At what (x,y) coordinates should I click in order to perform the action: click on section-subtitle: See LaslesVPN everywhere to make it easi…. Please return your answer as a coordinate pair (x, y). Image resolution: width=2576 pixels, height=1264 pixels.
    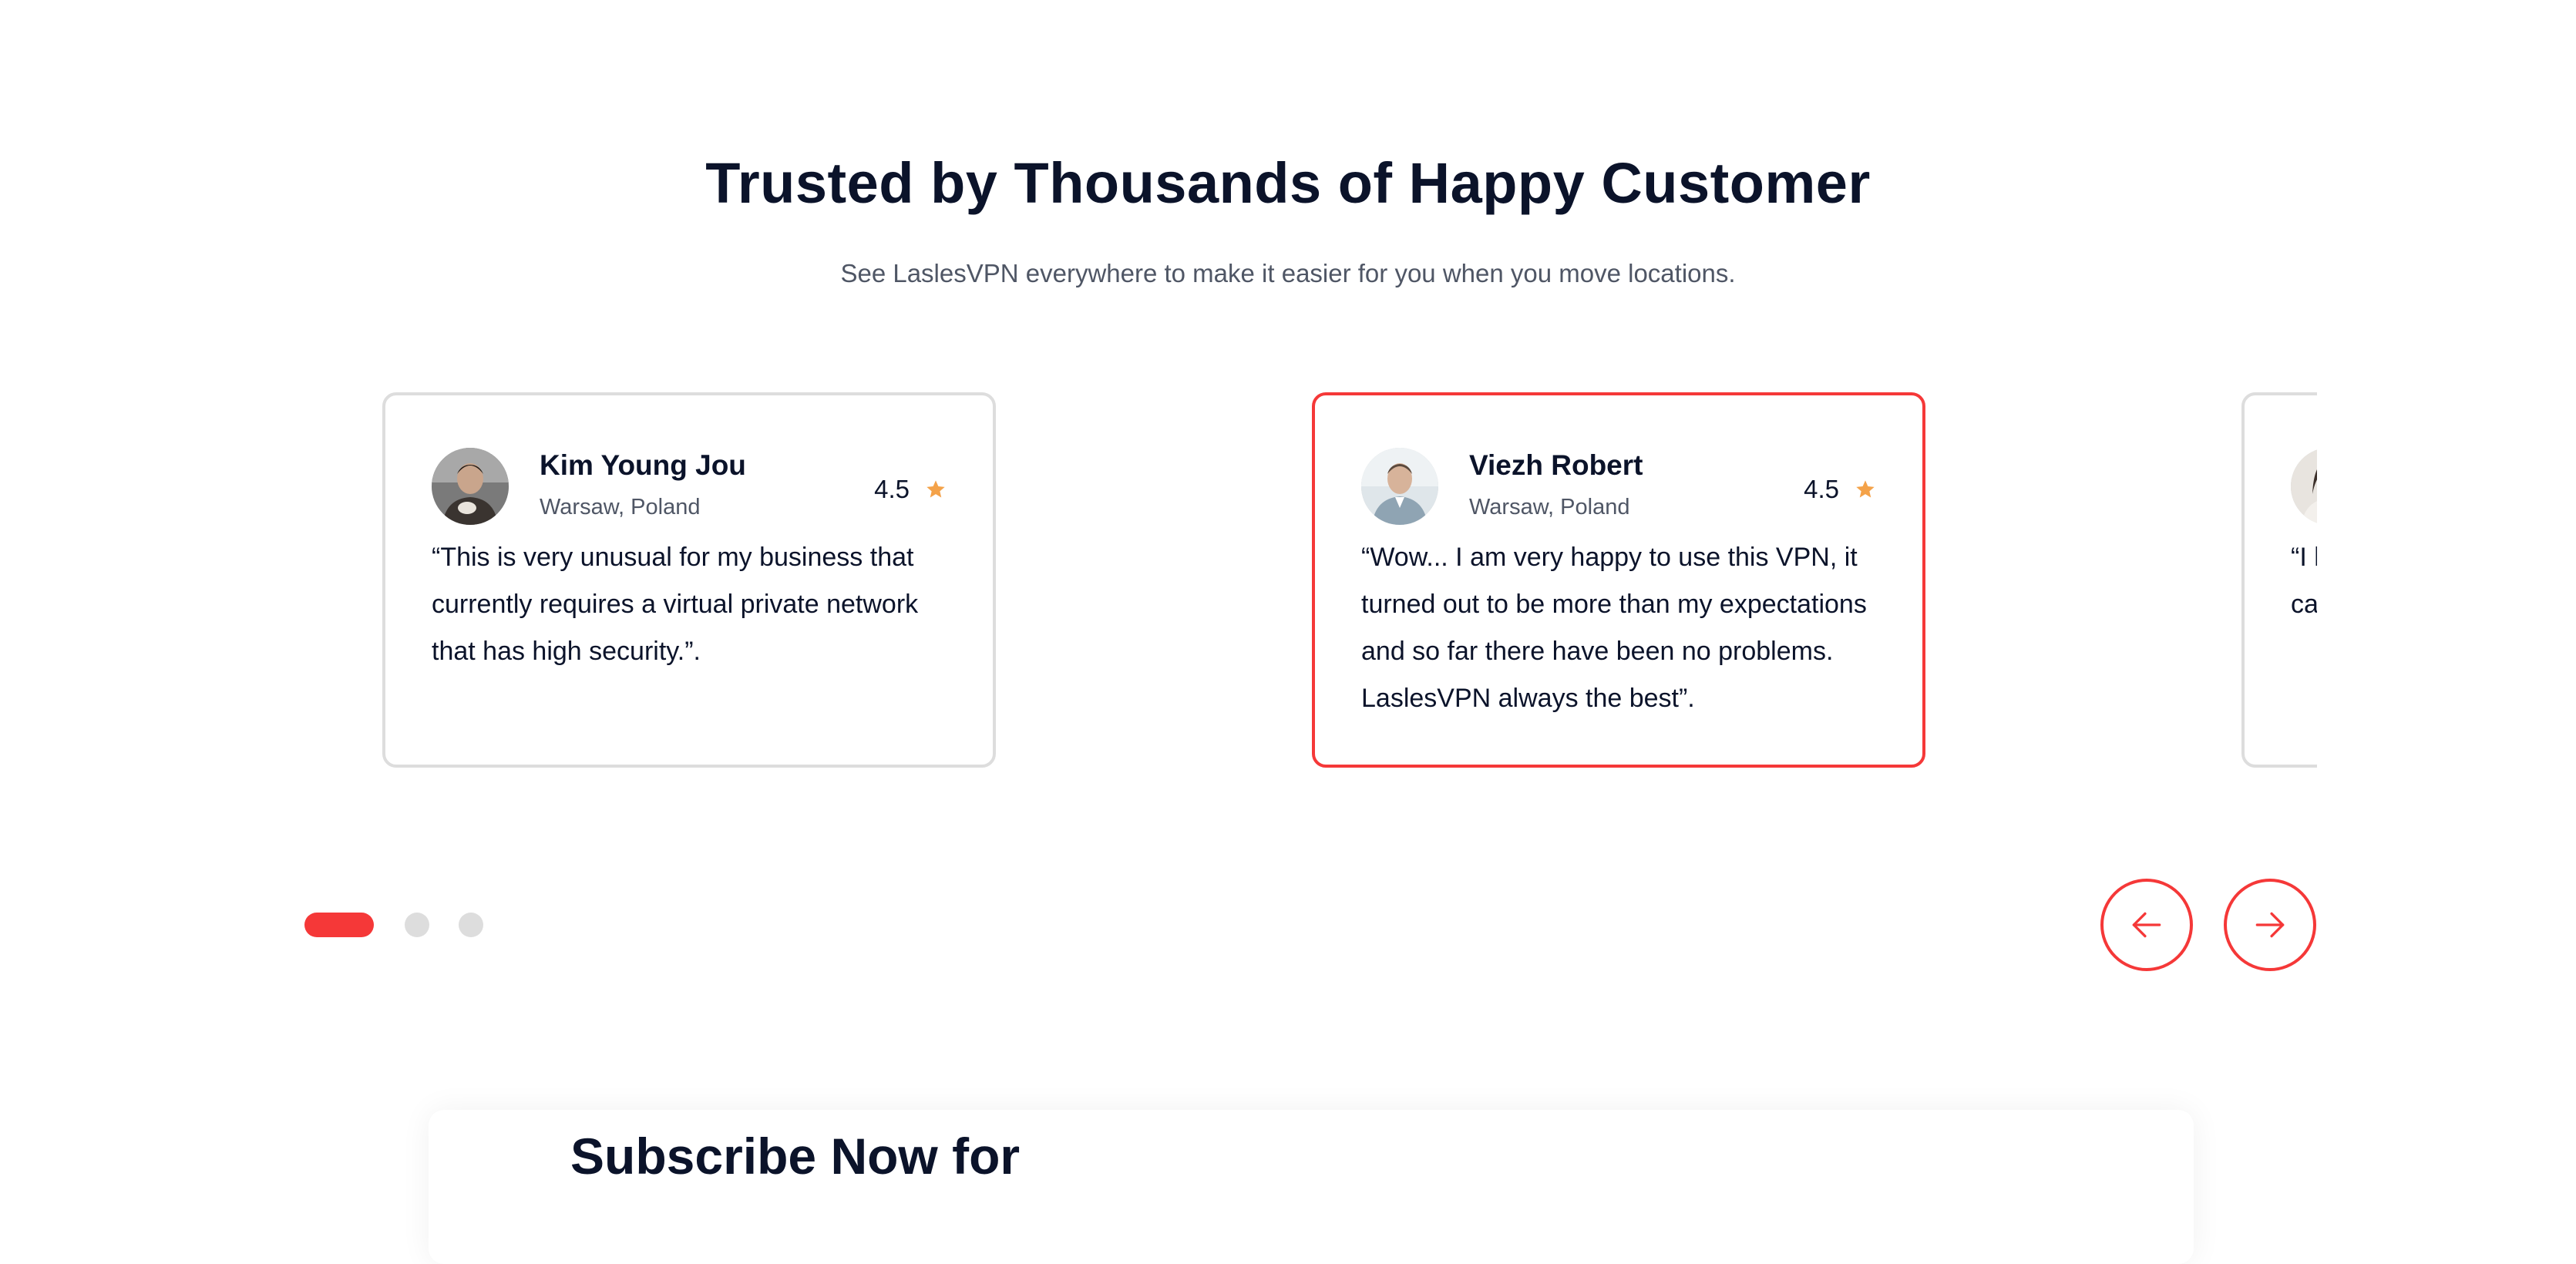
    Looking at the image, I should click on (1288, 273).